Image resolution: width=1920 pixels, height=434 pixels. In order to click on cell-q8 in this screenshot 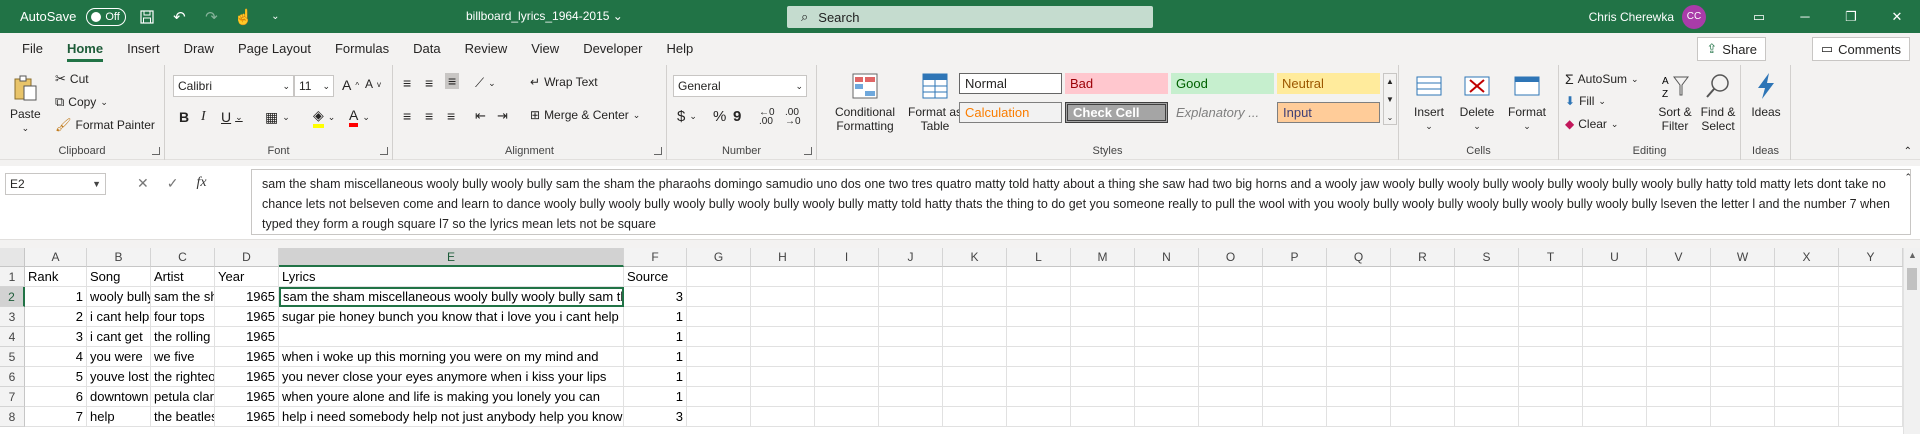, I will do `click(1359, 417)`.